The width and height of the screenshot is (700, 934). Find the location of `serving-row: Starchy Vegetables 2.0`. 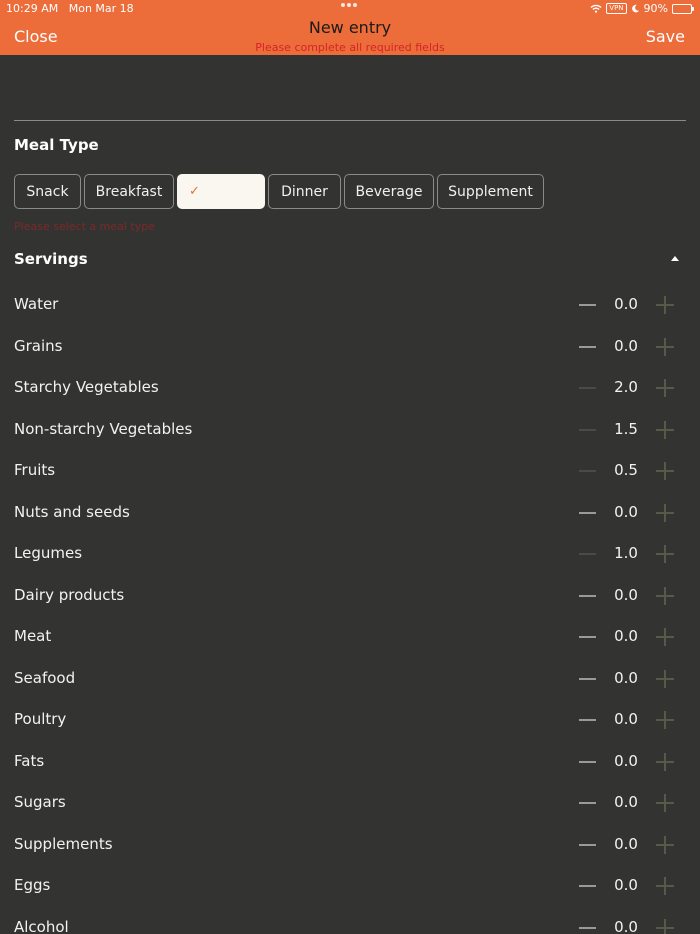

serving-row: Starchy Vegetables 2.0 is located at coordinates (350, 388).